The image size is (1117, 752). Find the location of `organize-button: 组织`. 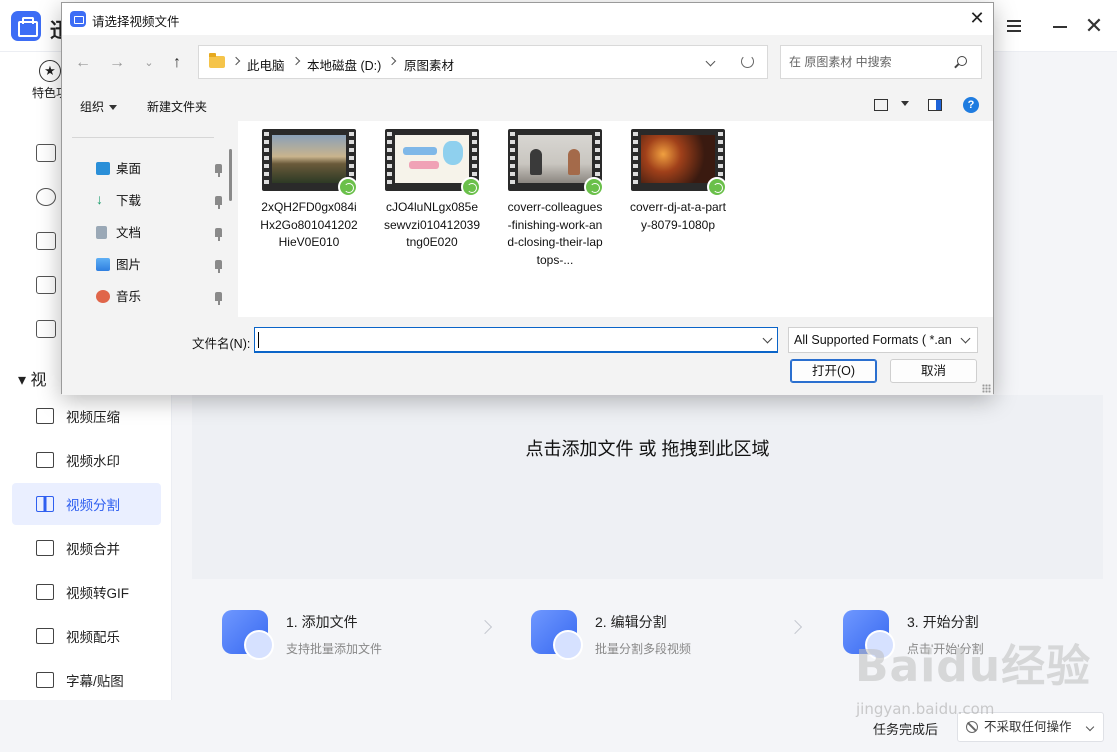

organize-button: 组织 is located at coordinates (99, 106).